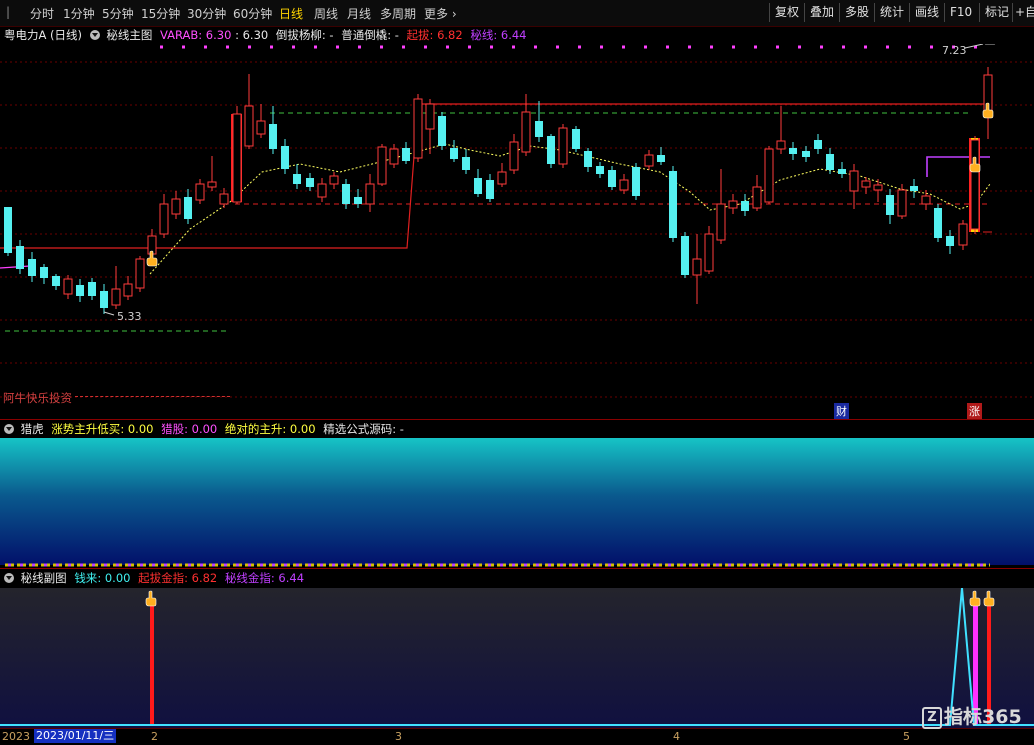 The width and height of the screenshot is (1034, 745). Describe the element at coordinates (906, 736) in the screenshot. I see `axis-tick-month-5: 5` at that location.